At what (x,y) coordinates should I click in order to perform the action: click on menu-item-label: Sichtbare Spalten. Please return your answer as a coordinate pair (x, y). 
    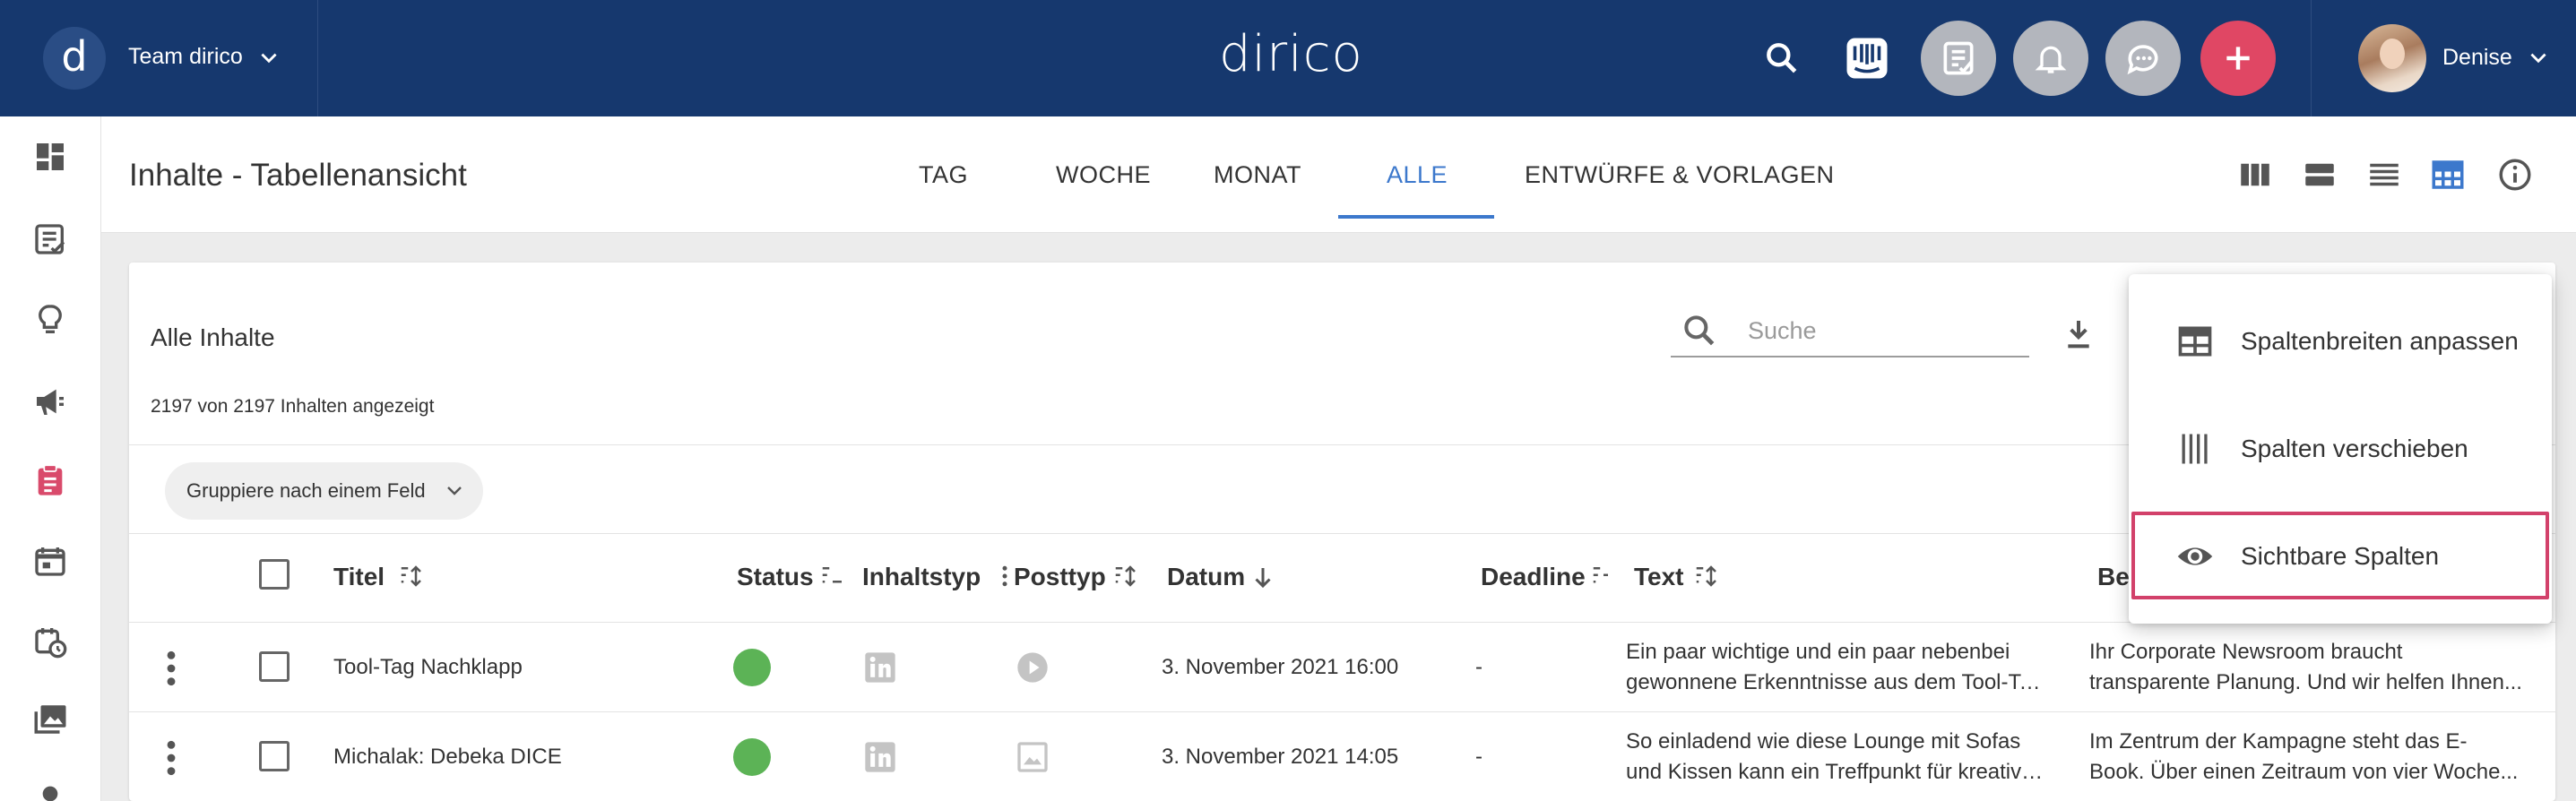
    Looking at the image, I should click on (2340, 556).